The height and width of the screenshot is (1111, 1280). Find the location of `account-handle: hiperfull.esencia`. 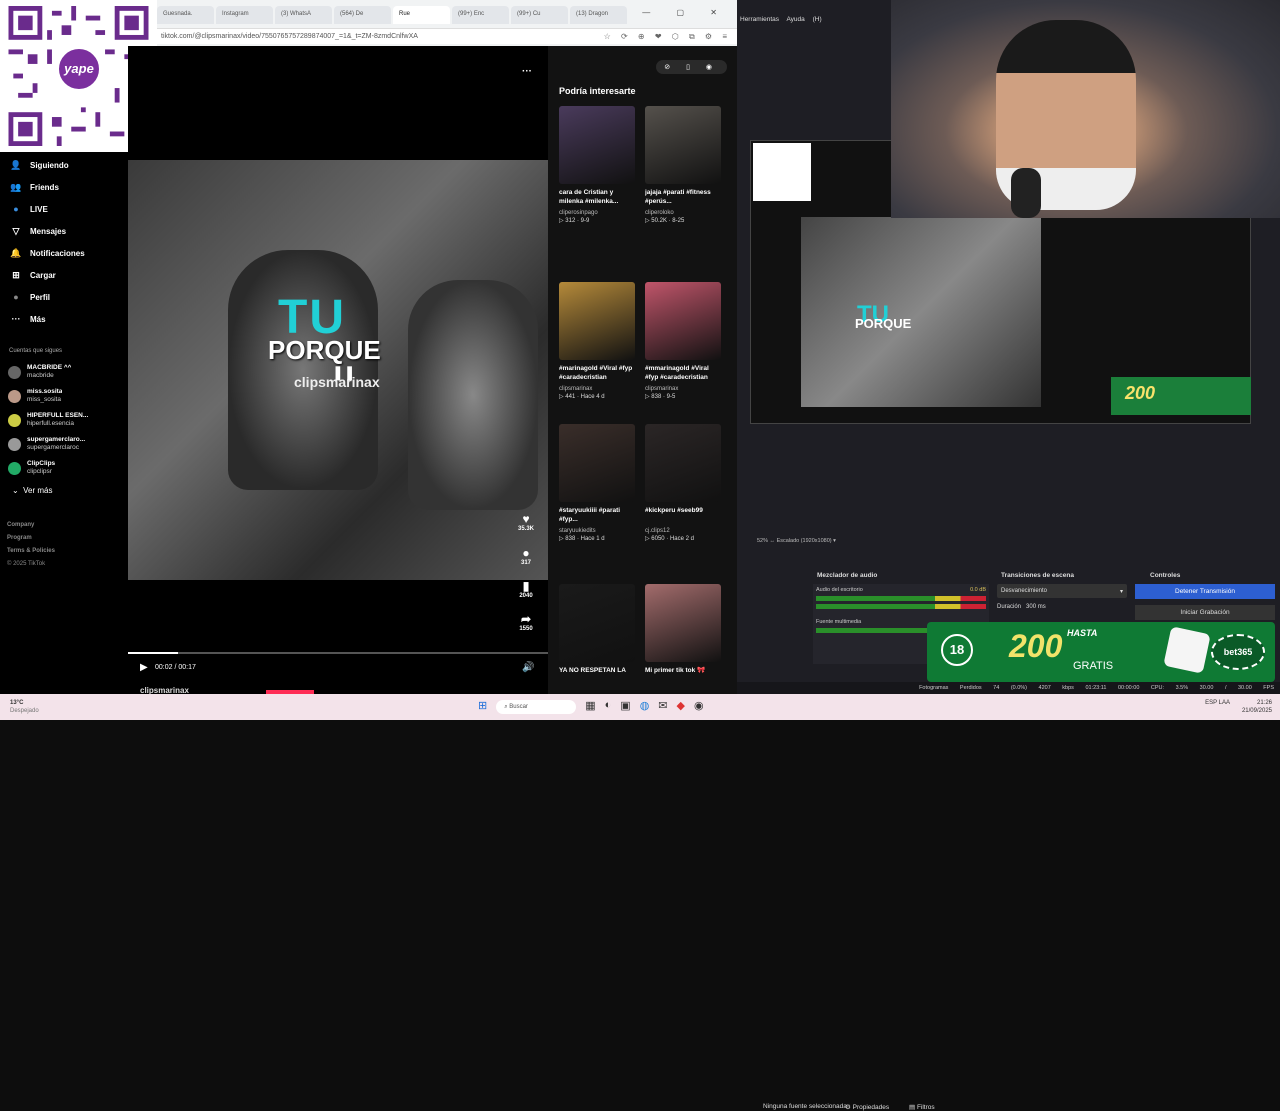

account-handle: hiperfull.esencia is located at coordinates (50, 423).